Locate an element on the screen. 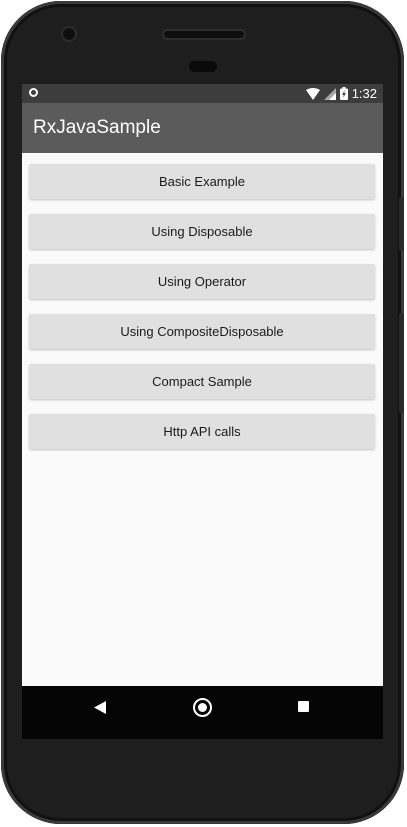 This screenshot has height=827, width=407. home-icon is located at coordinates (202, 707).